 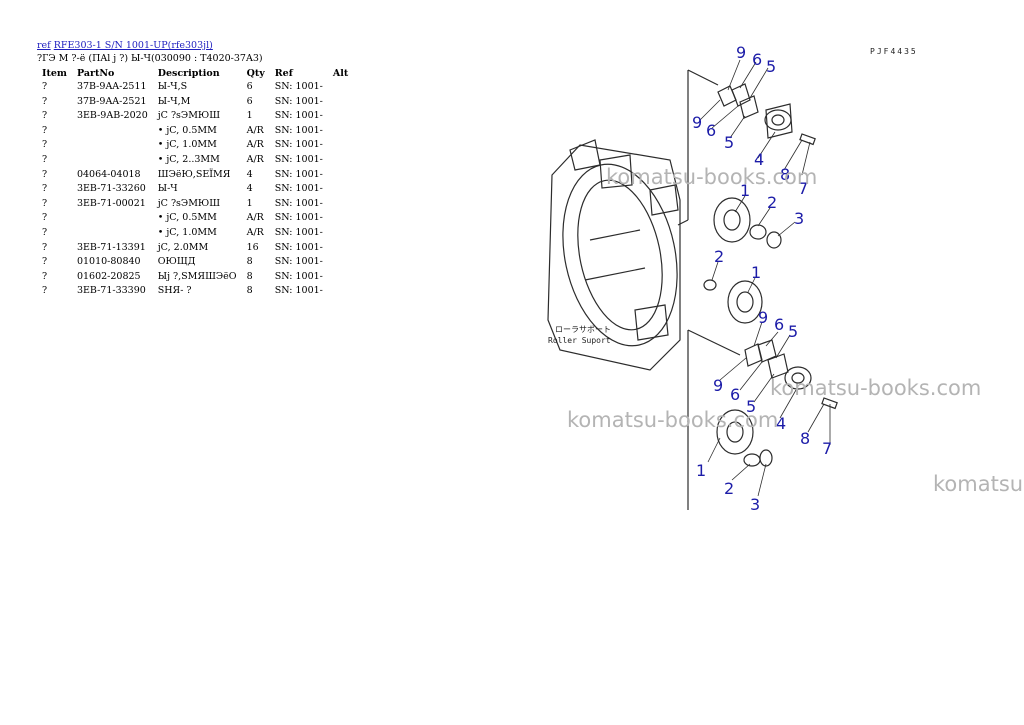 I want to click on cell-qty: 4, so click(x=249, y=189).